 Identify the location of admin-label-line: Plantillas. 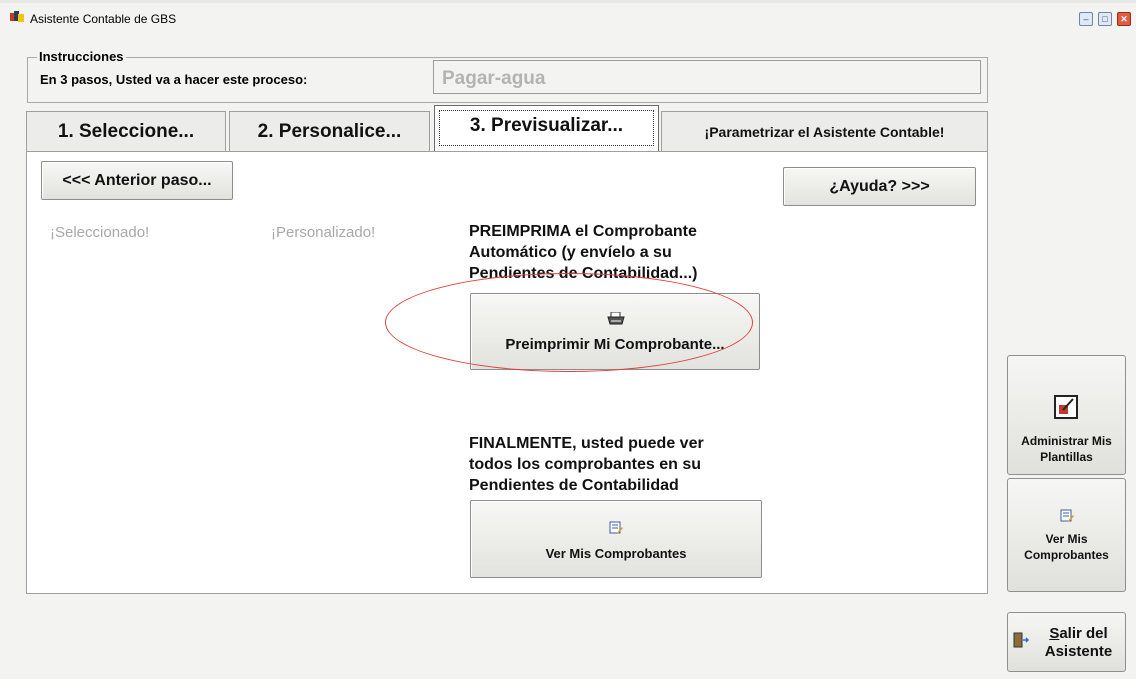
(1066, 457).